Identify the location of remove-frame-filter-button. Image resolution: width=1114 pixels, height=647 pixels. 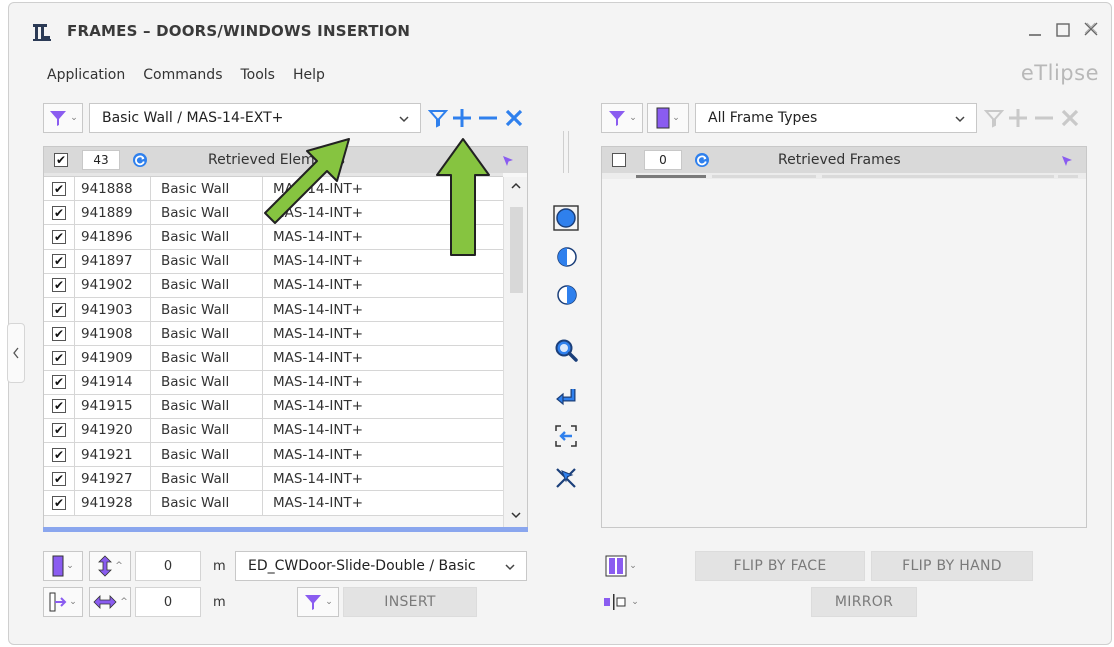
(1044, 118).